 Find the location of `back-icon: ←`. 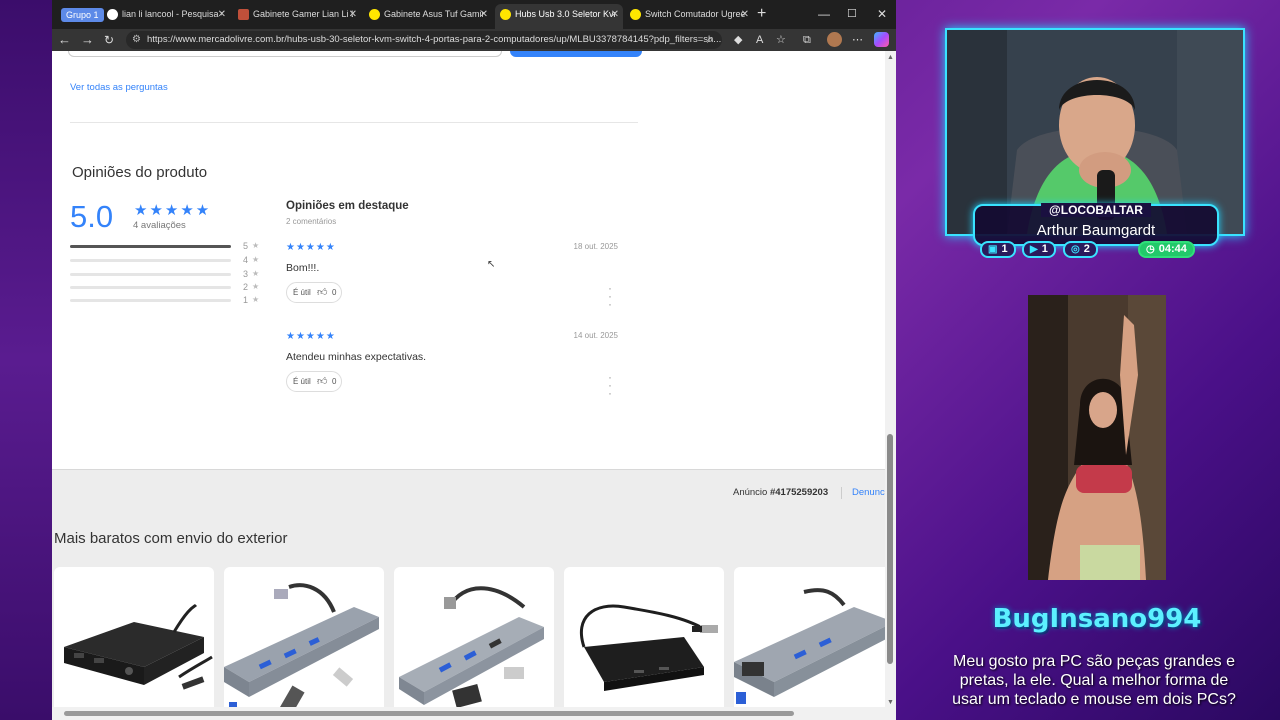

back-icon: ← is located at coordinates (64, 40).